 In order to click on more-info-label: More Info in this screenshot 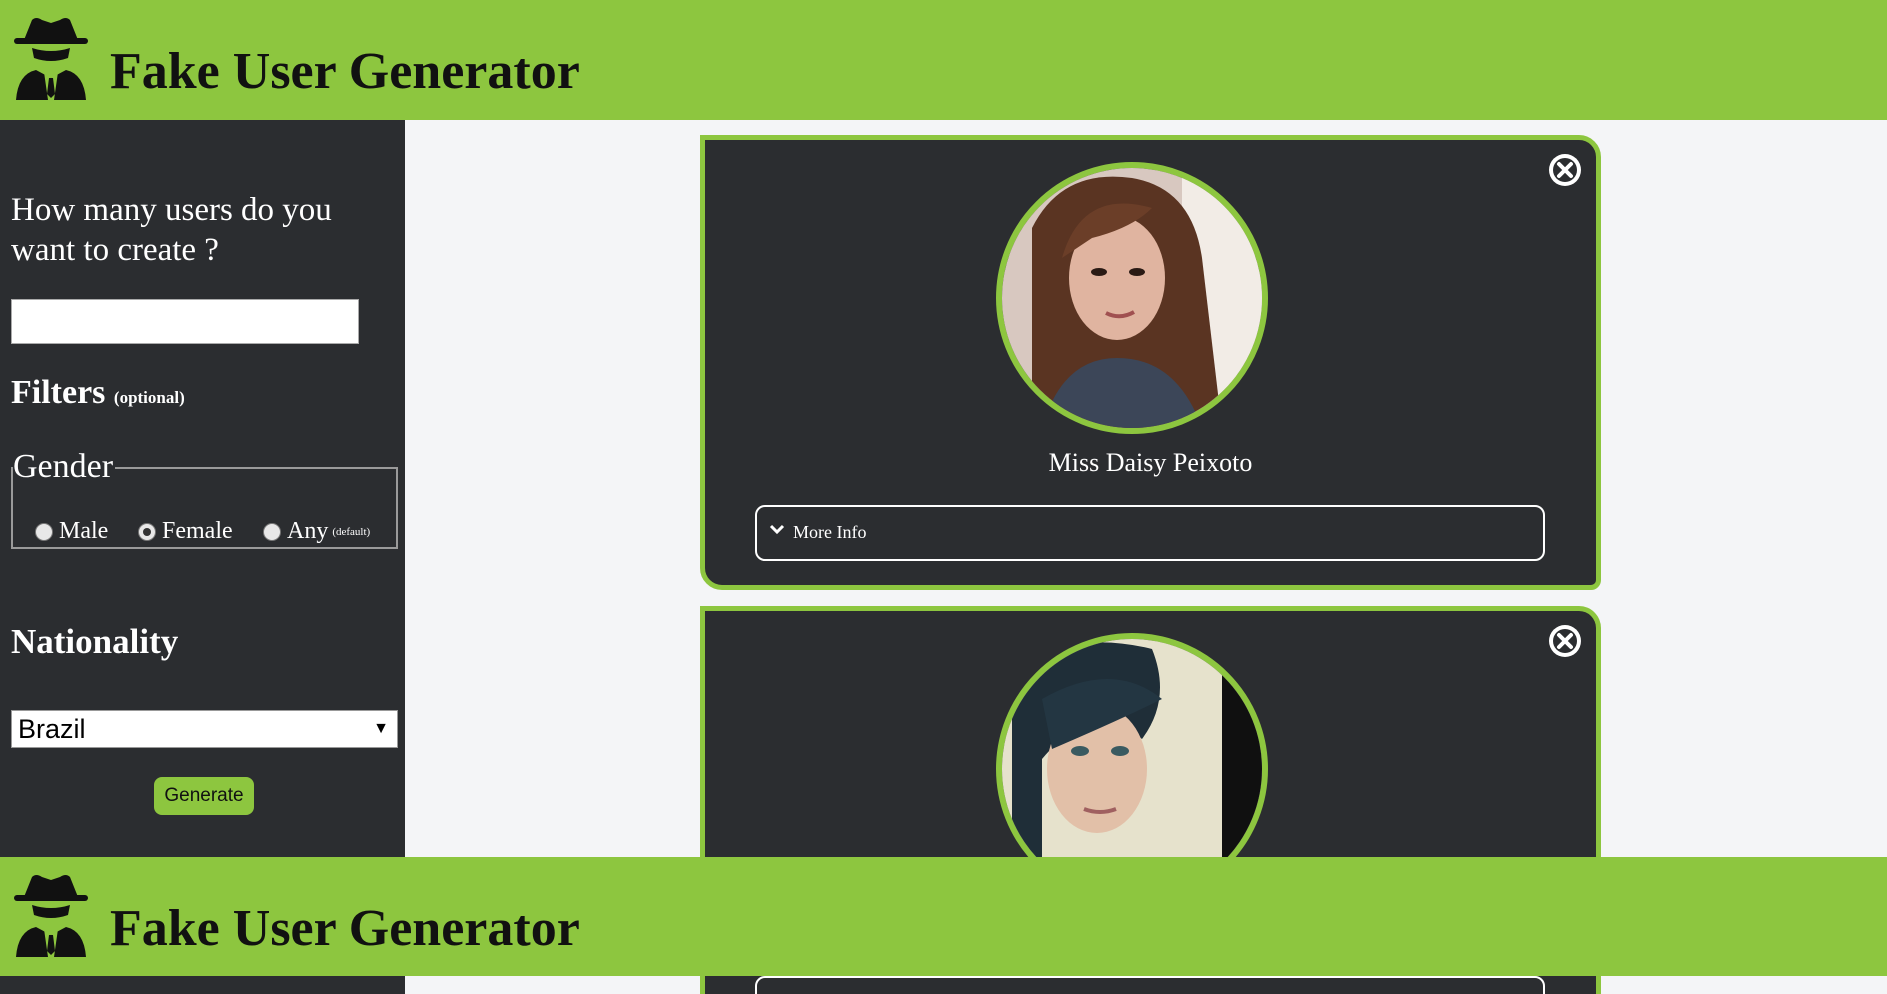, I will do `click(830, 532)`.